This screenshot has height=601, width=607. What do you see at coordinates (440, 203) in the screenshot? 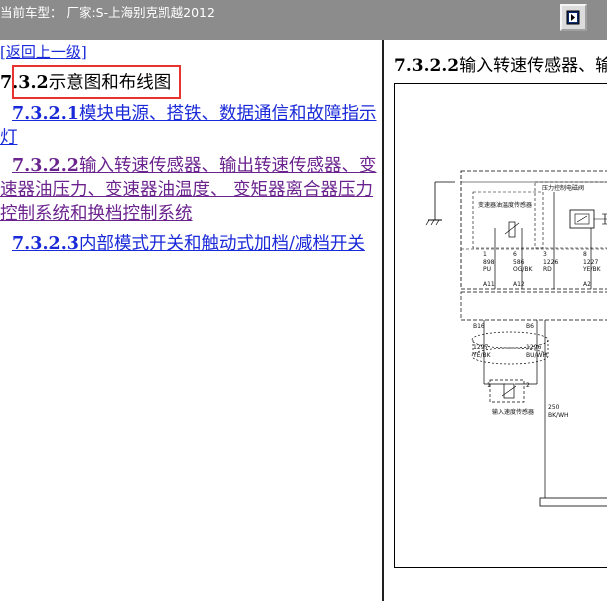
I see `ground-symbol` at bounding box center [440, 203].